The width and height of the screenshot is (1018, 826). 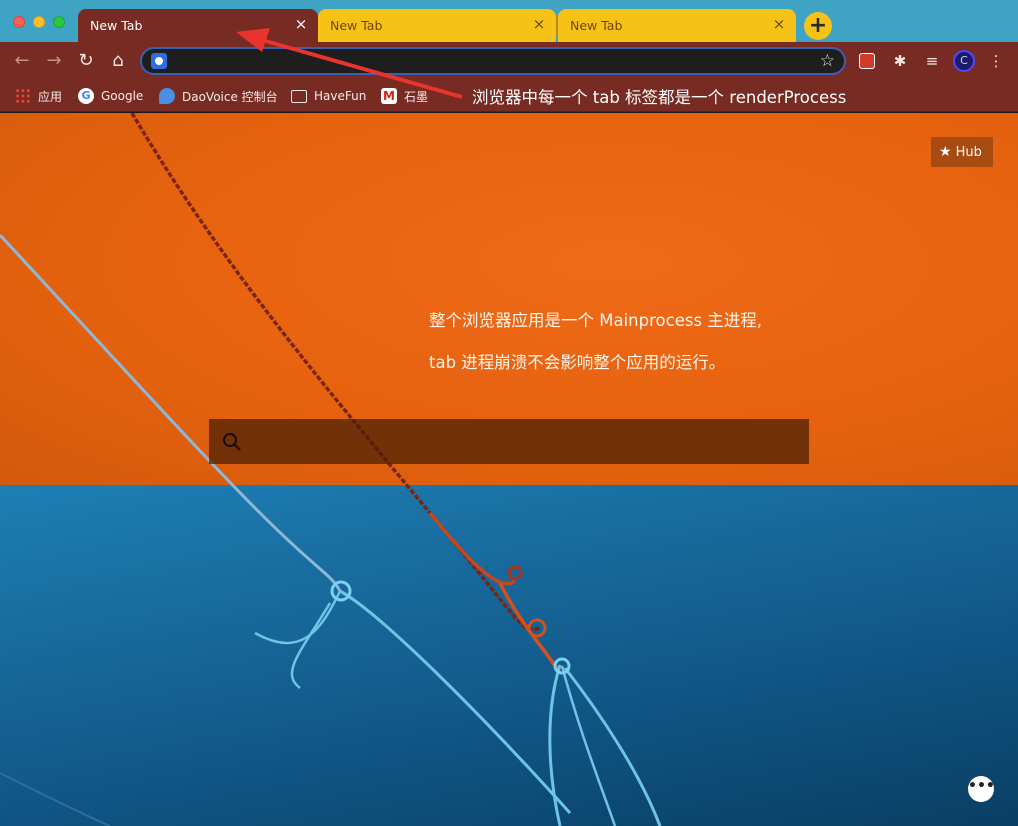 I want to click on search-icon, so click(x=232, y=442).